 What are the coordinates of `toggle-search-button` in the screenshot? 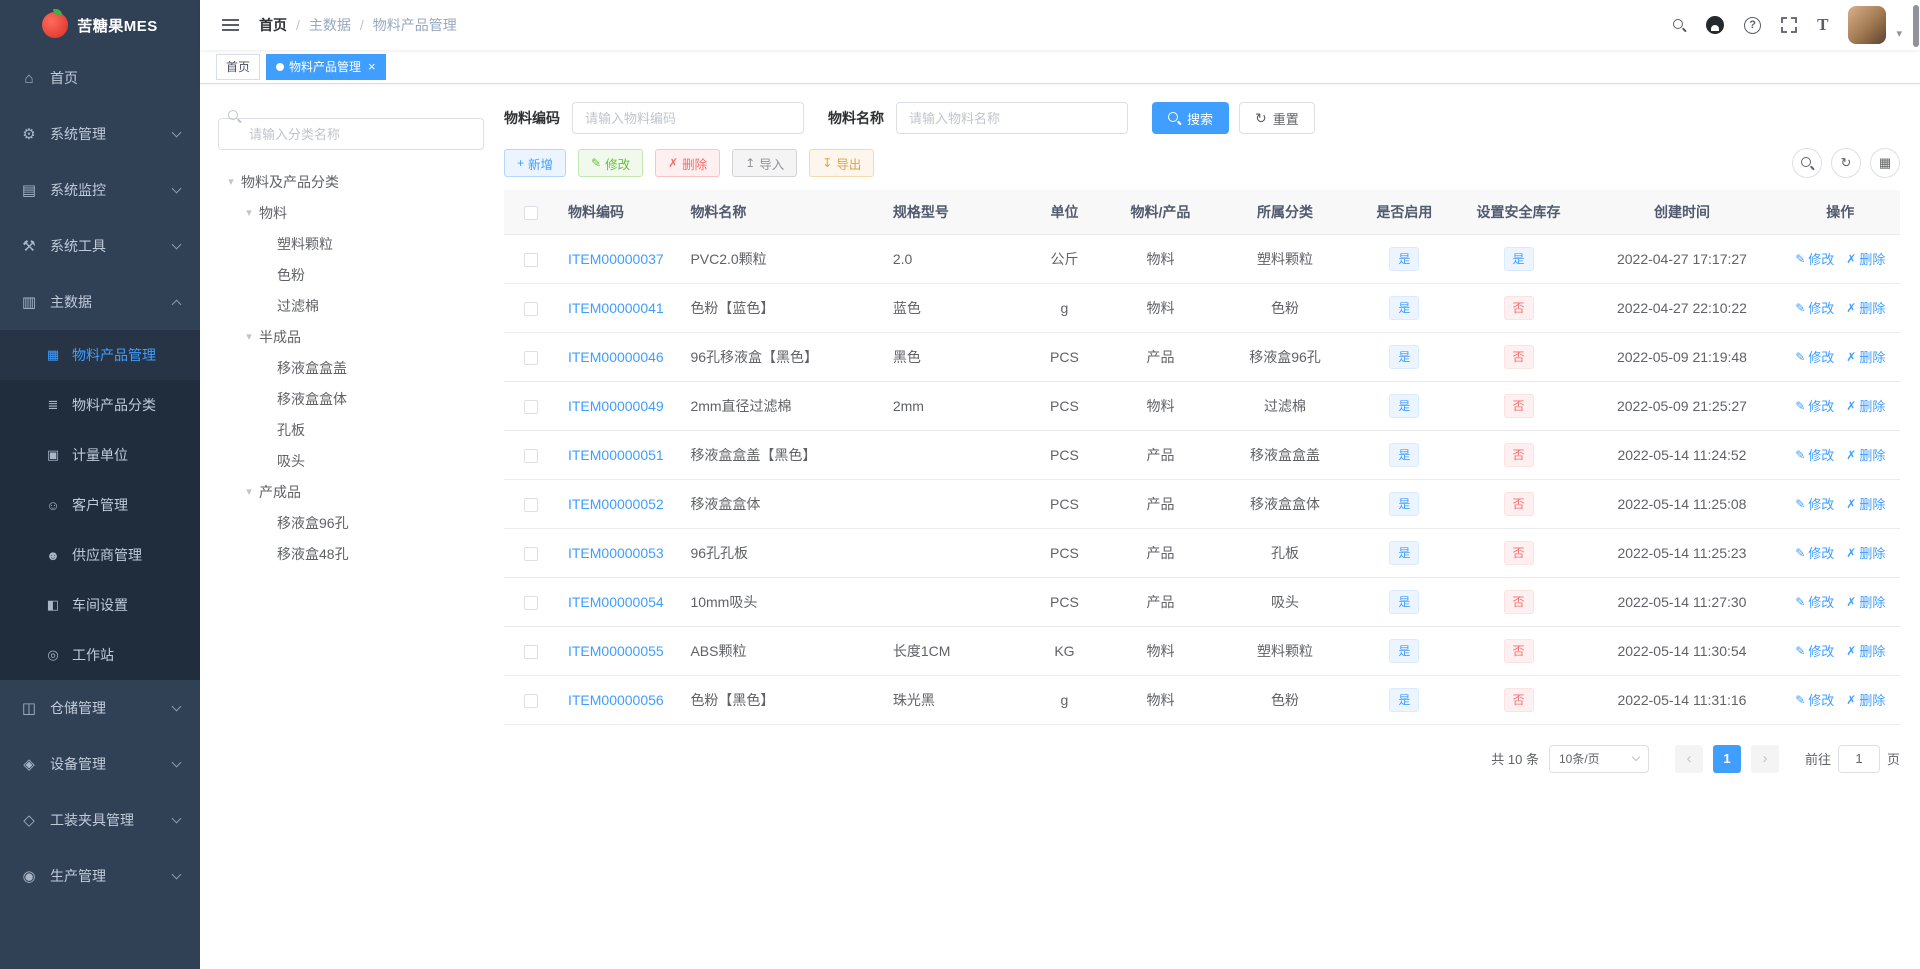 It's located at (1807, 163).